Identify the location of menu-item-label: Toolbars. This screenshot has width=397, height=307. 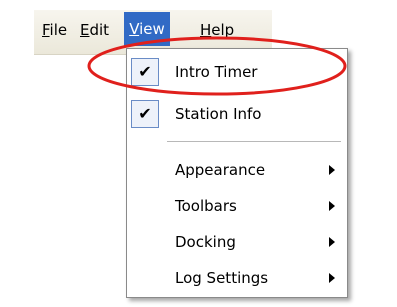
(206, 206).